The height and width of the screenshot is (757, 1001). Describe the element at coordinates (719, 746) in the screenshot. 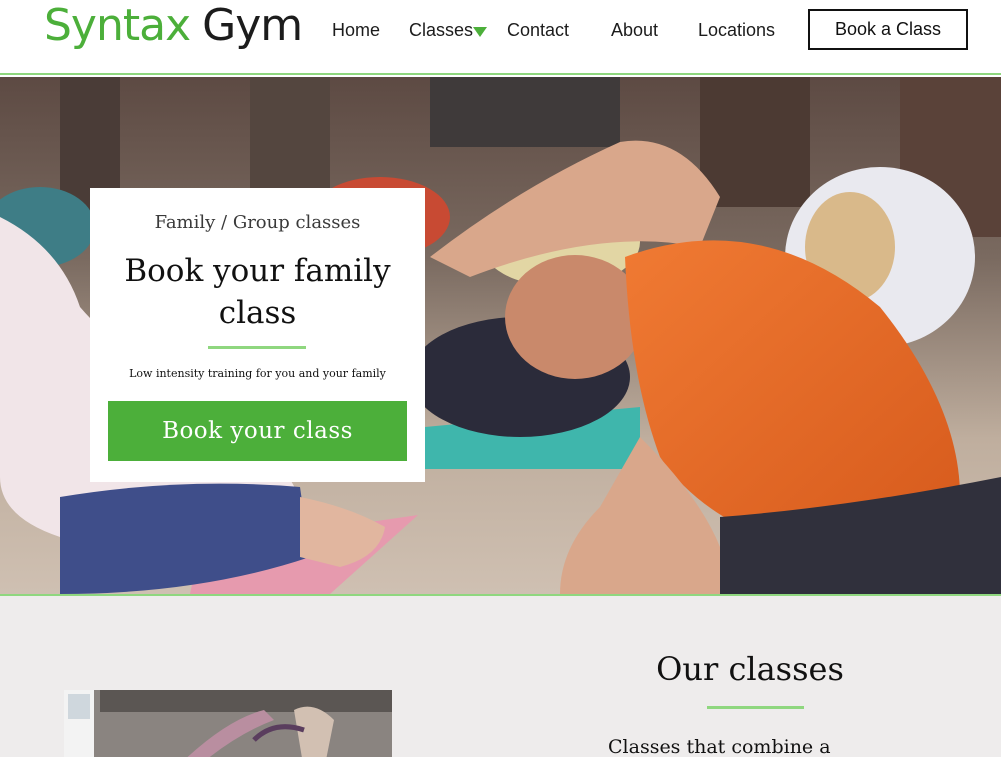

I see `classes-description: Classes that combine a` at that location.